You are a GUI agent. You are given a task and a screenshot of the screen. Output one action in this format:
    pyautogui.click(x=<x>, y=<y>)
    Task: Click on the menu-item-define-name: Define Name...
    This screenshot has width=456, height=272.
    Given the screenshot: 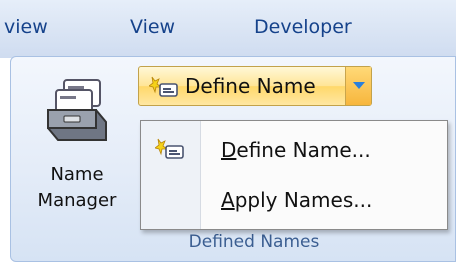 What is the action you would take?
    pyautogui.click(x=294, y=151)
    